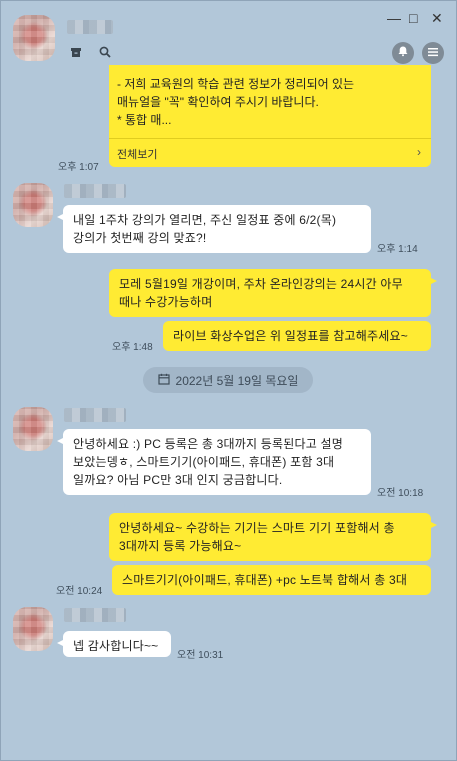 Image resolution: width=457 pixels, height=761 pixels. What do you see at coordinates (297, 336) in the screenshot?
I see `sent-message: 라이브 화상수업은 위 일정표를 참고해주세요~` at bounding box center [297, 336].